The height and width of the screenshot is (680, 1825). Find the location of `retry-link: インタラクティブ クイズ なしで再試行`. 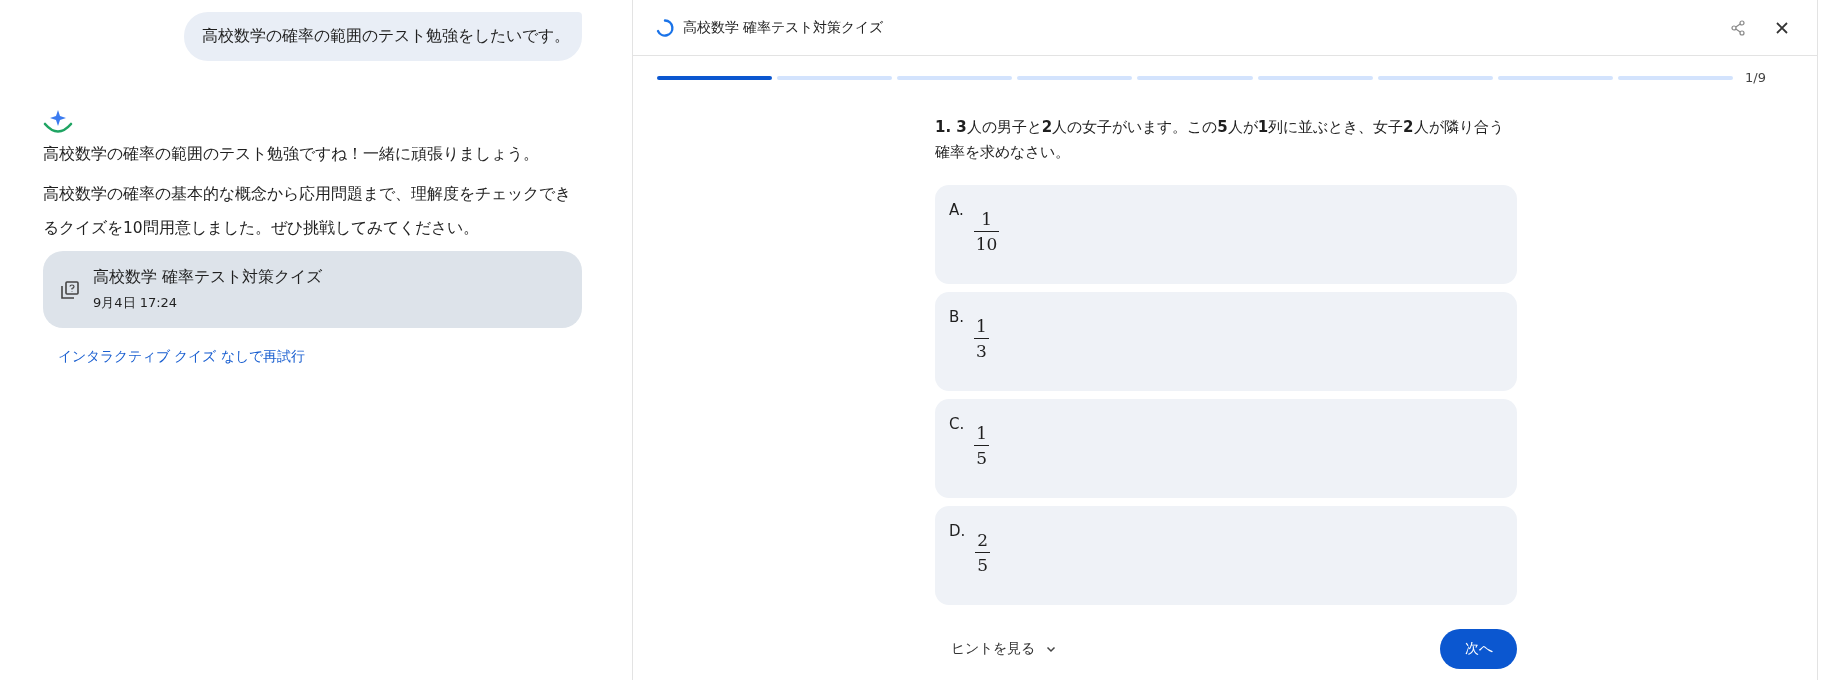

retry-link: インタラクティブ クイズ なしで再試行 is located at coordinates (320, 357).